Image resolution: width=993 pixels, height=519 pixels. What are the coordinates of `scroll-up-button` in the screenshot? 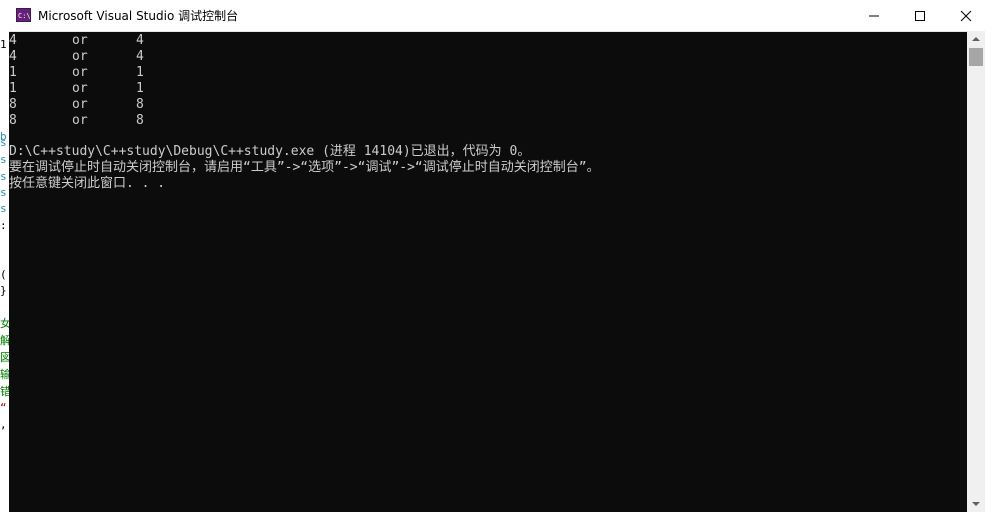 It's located at (976, 39).